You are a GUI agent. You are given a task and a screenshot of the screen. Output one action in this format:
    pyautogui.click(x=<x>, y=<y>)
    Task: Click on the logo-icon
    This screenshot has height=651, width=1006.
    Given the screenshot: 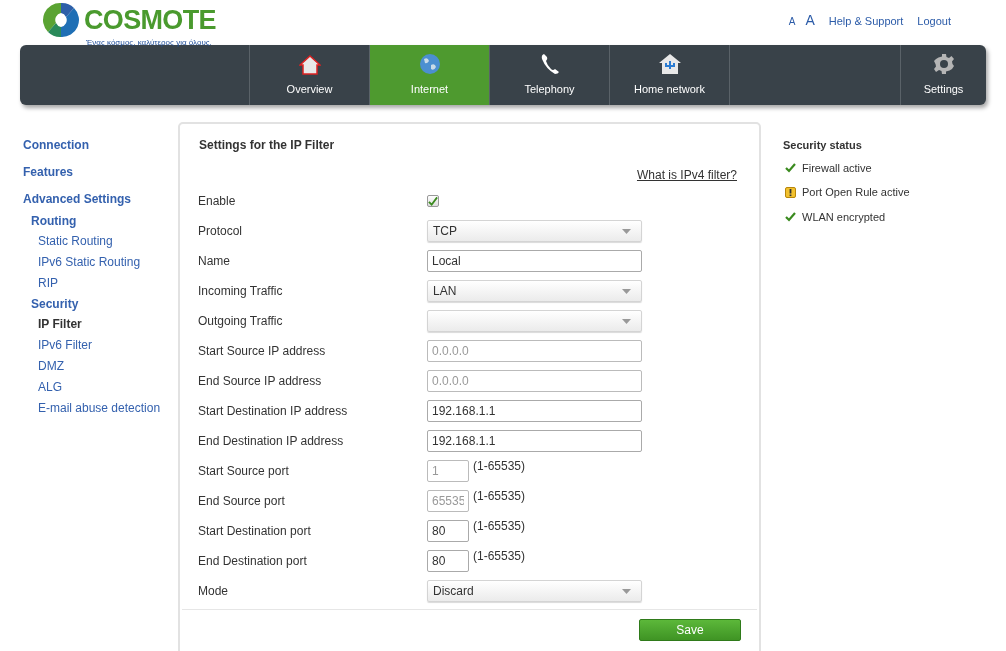 What is the action you would take?
    pyautogui.click(x=61, y=20)
    